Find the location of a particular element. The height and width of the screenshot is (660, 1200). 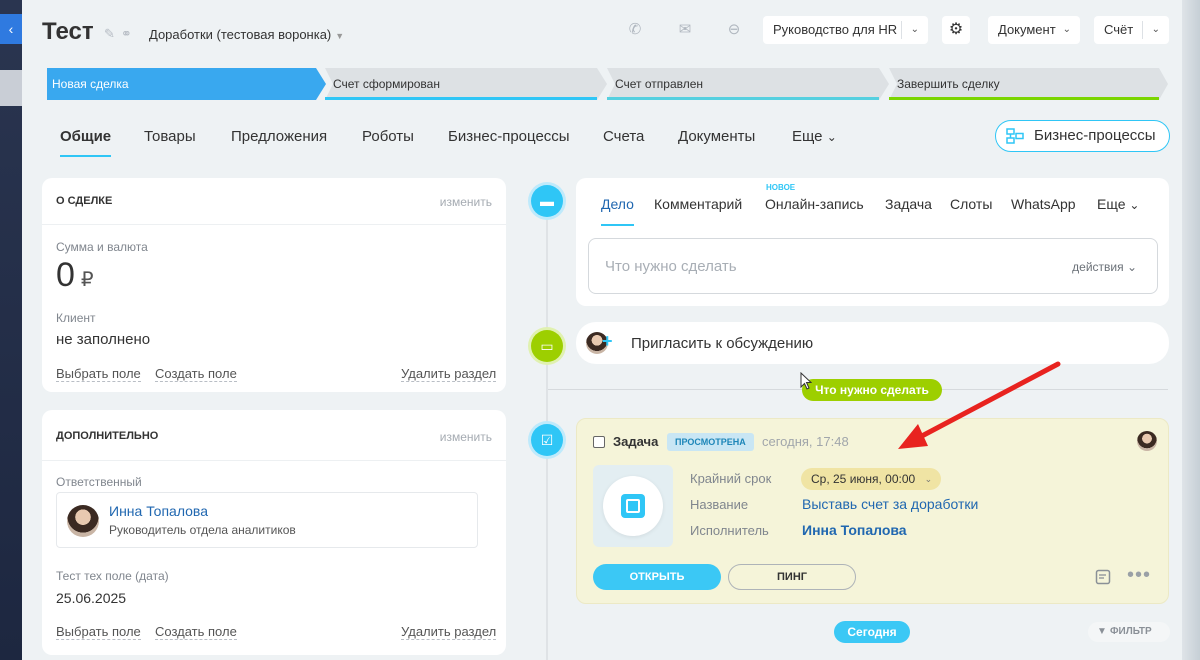

stage-finish-deal: Завершить сделку is located at coordinates (1029, 84).